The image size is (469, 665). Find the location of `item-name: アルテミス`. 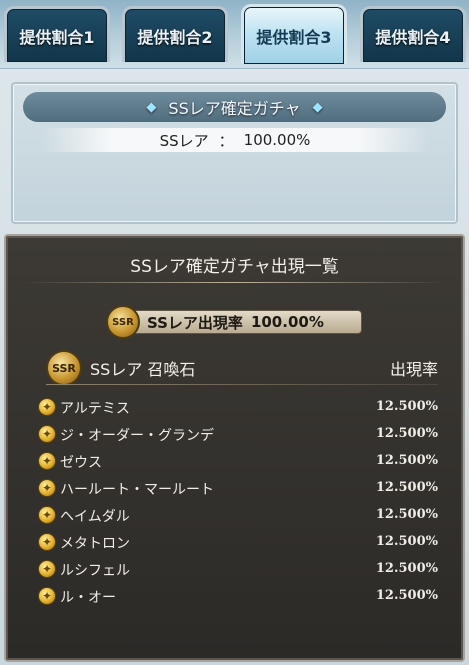

item-name: アルテミス is located at coordinates (95, 409).